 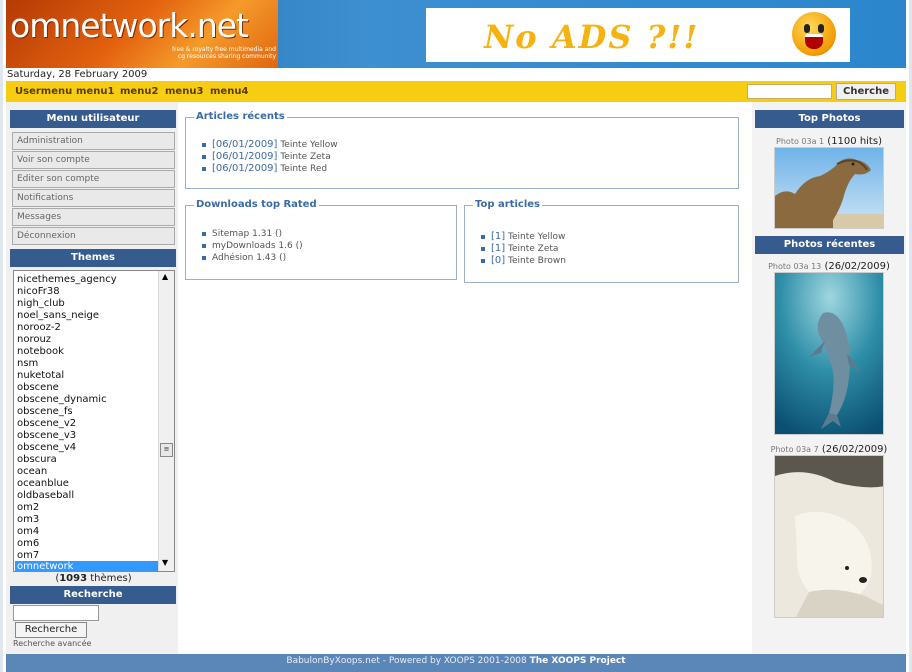 I want to click on list-item: Sitemap 1.31 (), so click(x=242, y=234).